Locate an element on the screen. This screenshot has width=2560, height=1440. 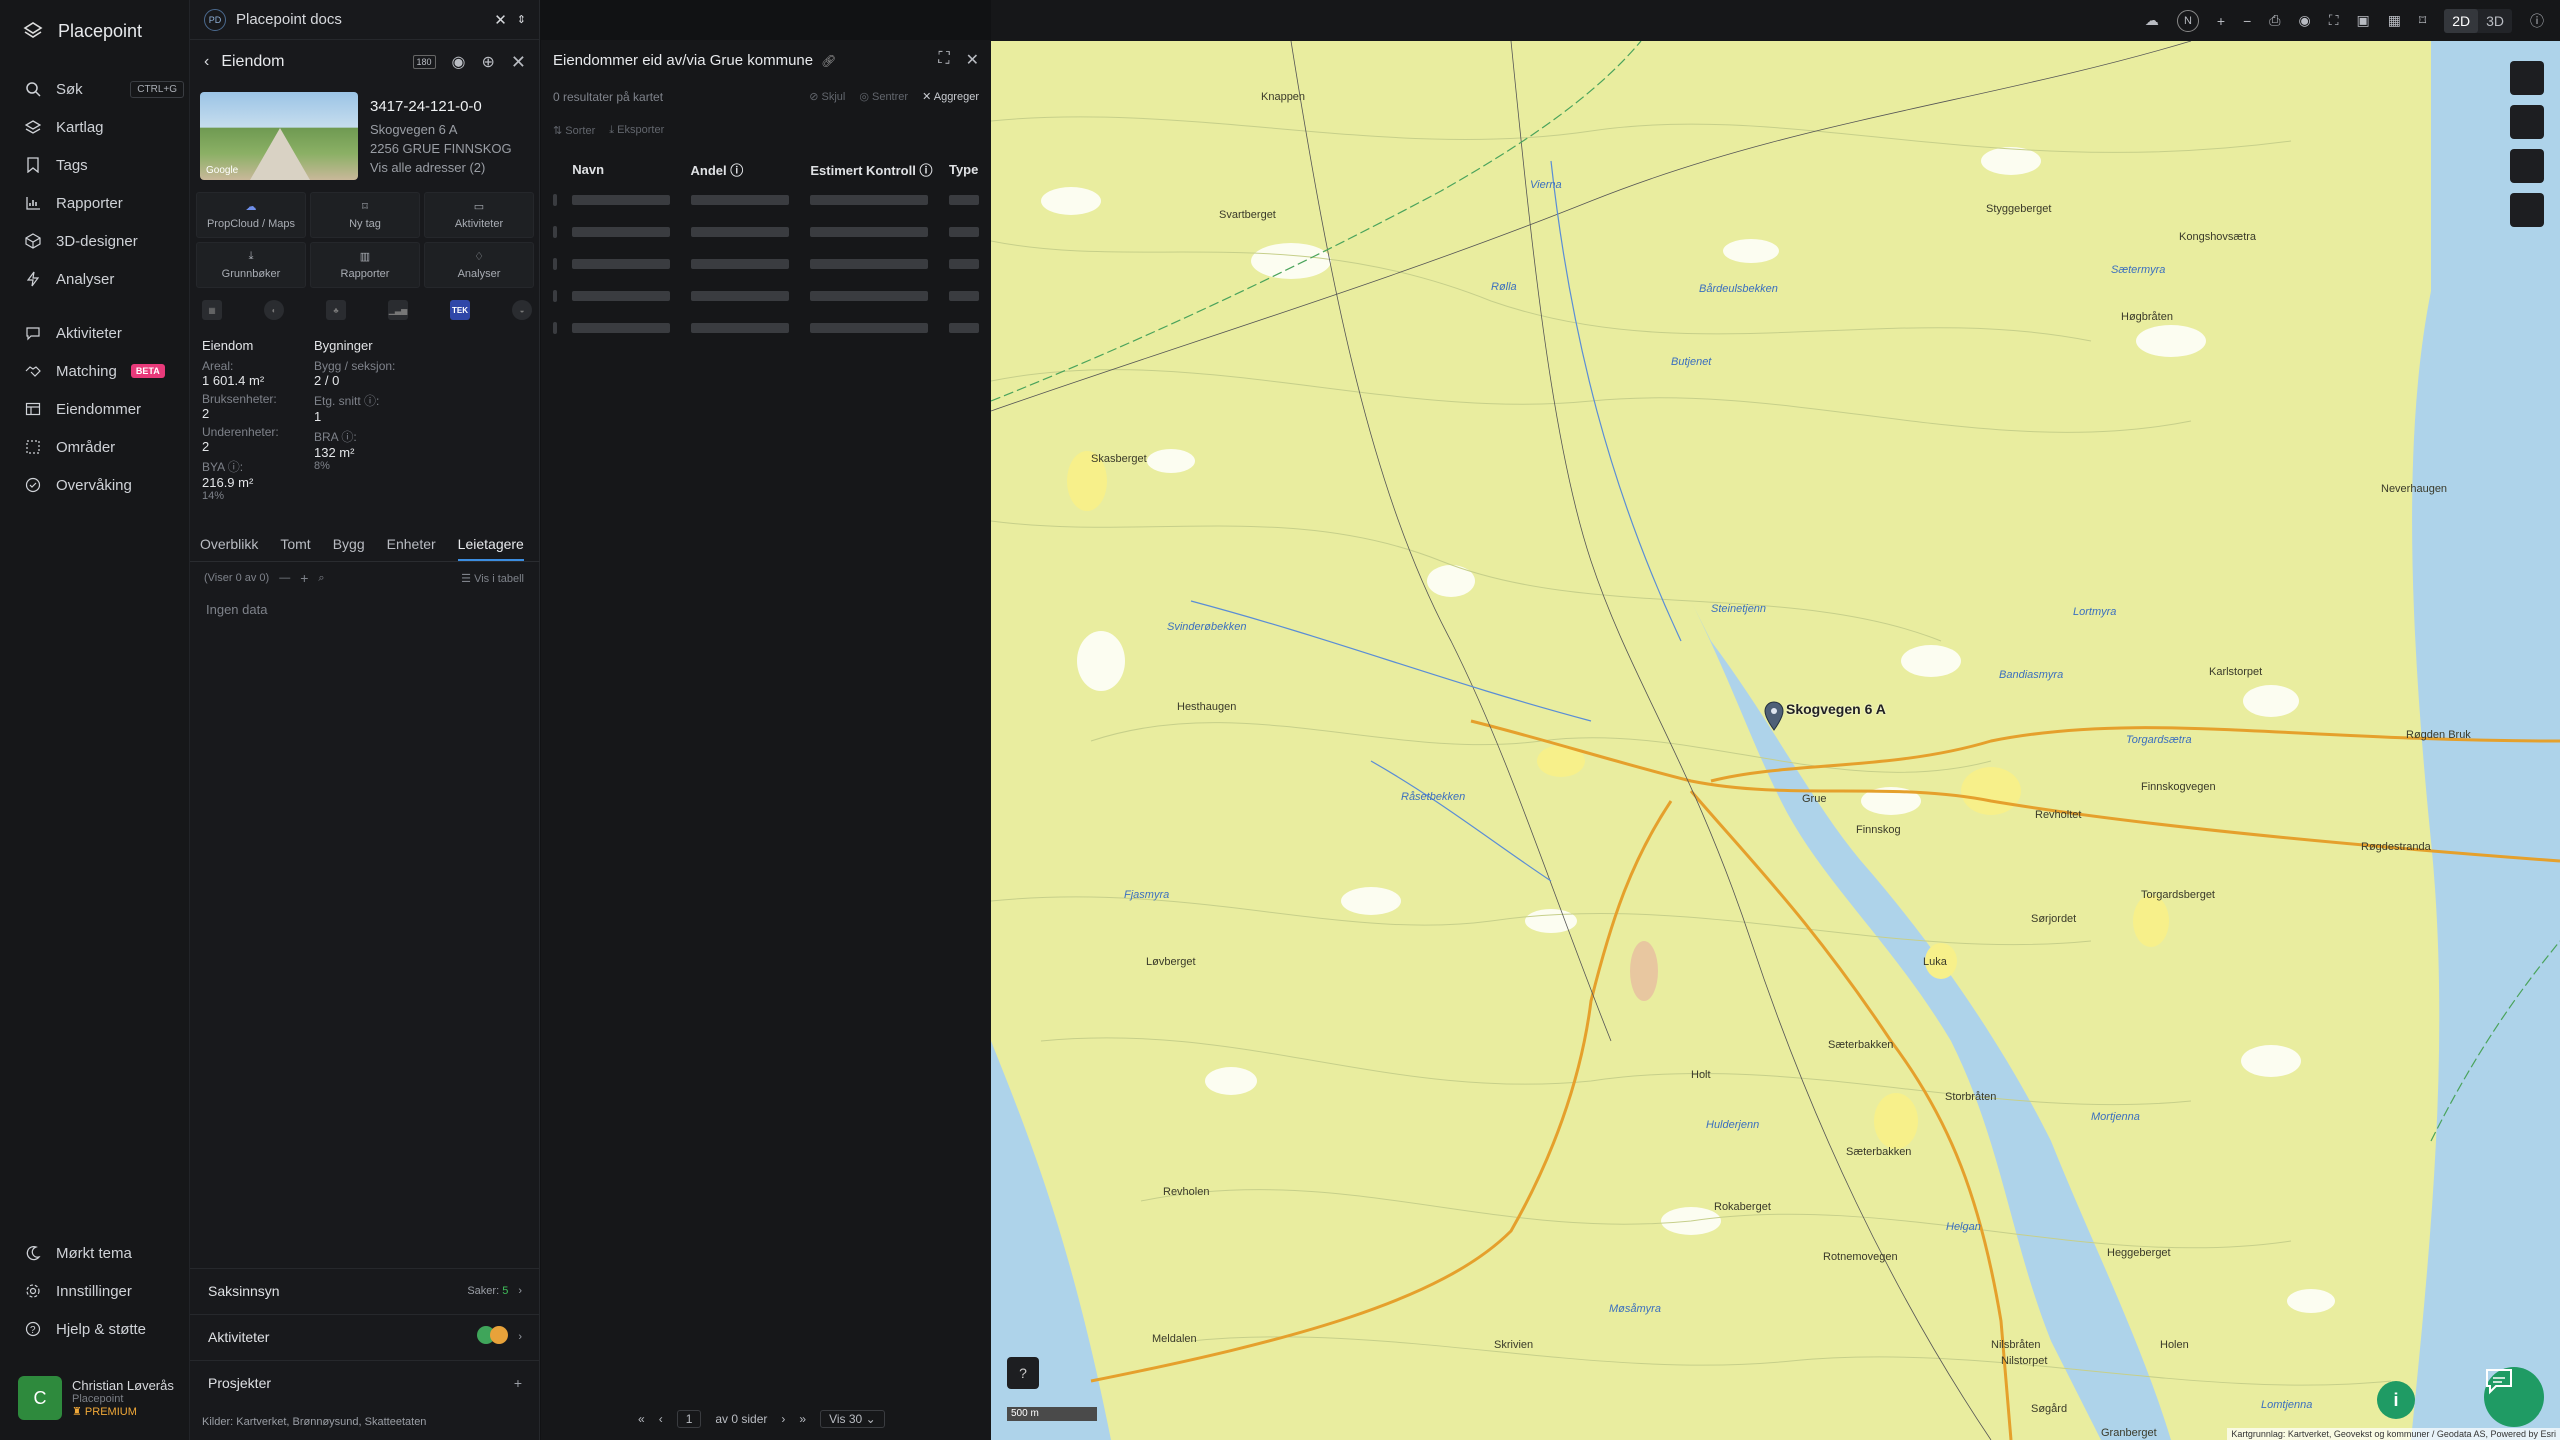
user-profile: C Christian Løverås Placepoint ♜ PREMIUM is located at coordinates (98, 1398).